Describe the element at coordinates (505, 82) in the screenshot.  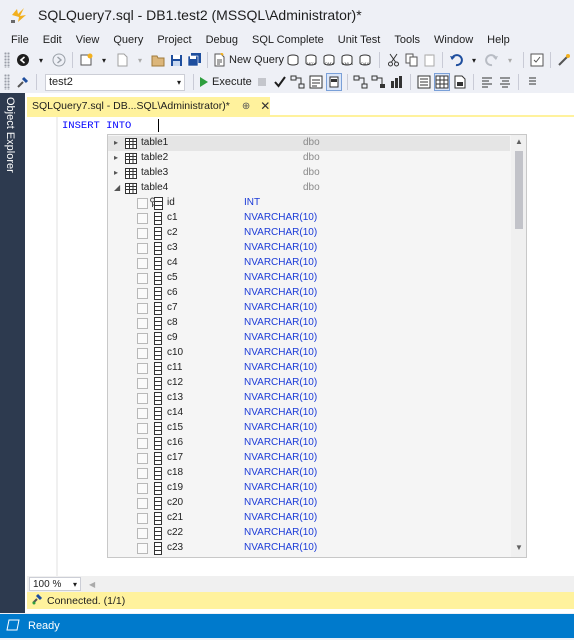
I see `uncomment-lines-icon` at that location.